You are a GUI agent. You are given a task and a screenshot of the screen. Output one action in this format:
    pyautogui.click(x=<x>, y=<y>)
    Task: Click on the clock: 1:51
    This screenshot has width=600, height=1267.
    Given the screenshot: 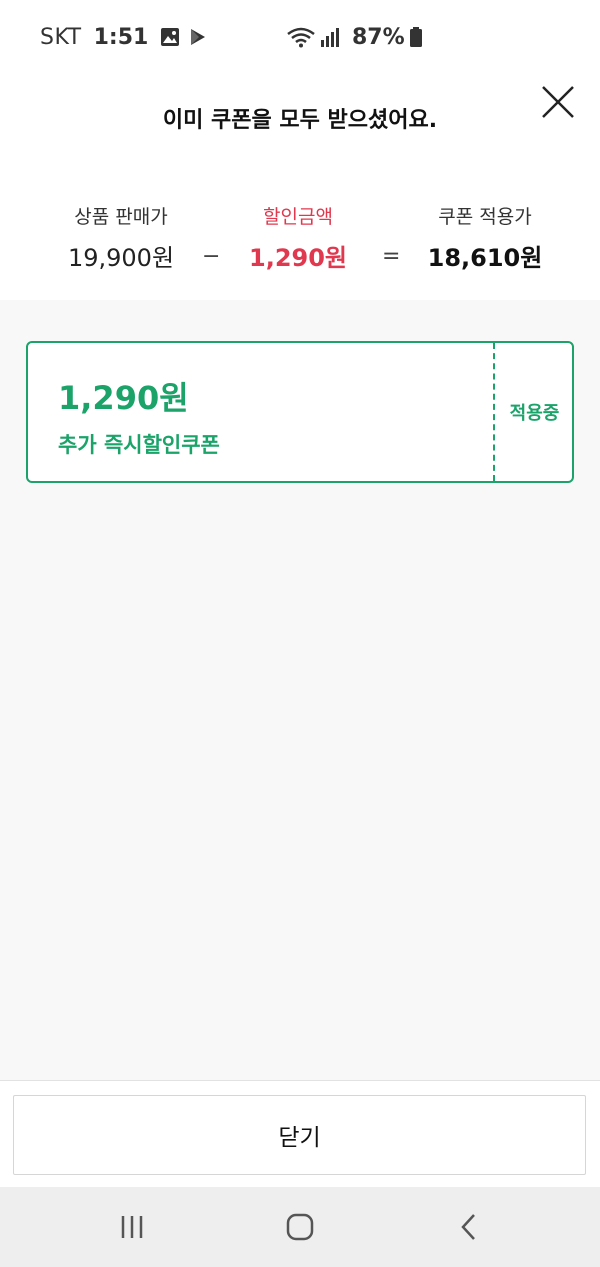 What is the action you would take?
    pyautogui.click(x=121, y=37)
    